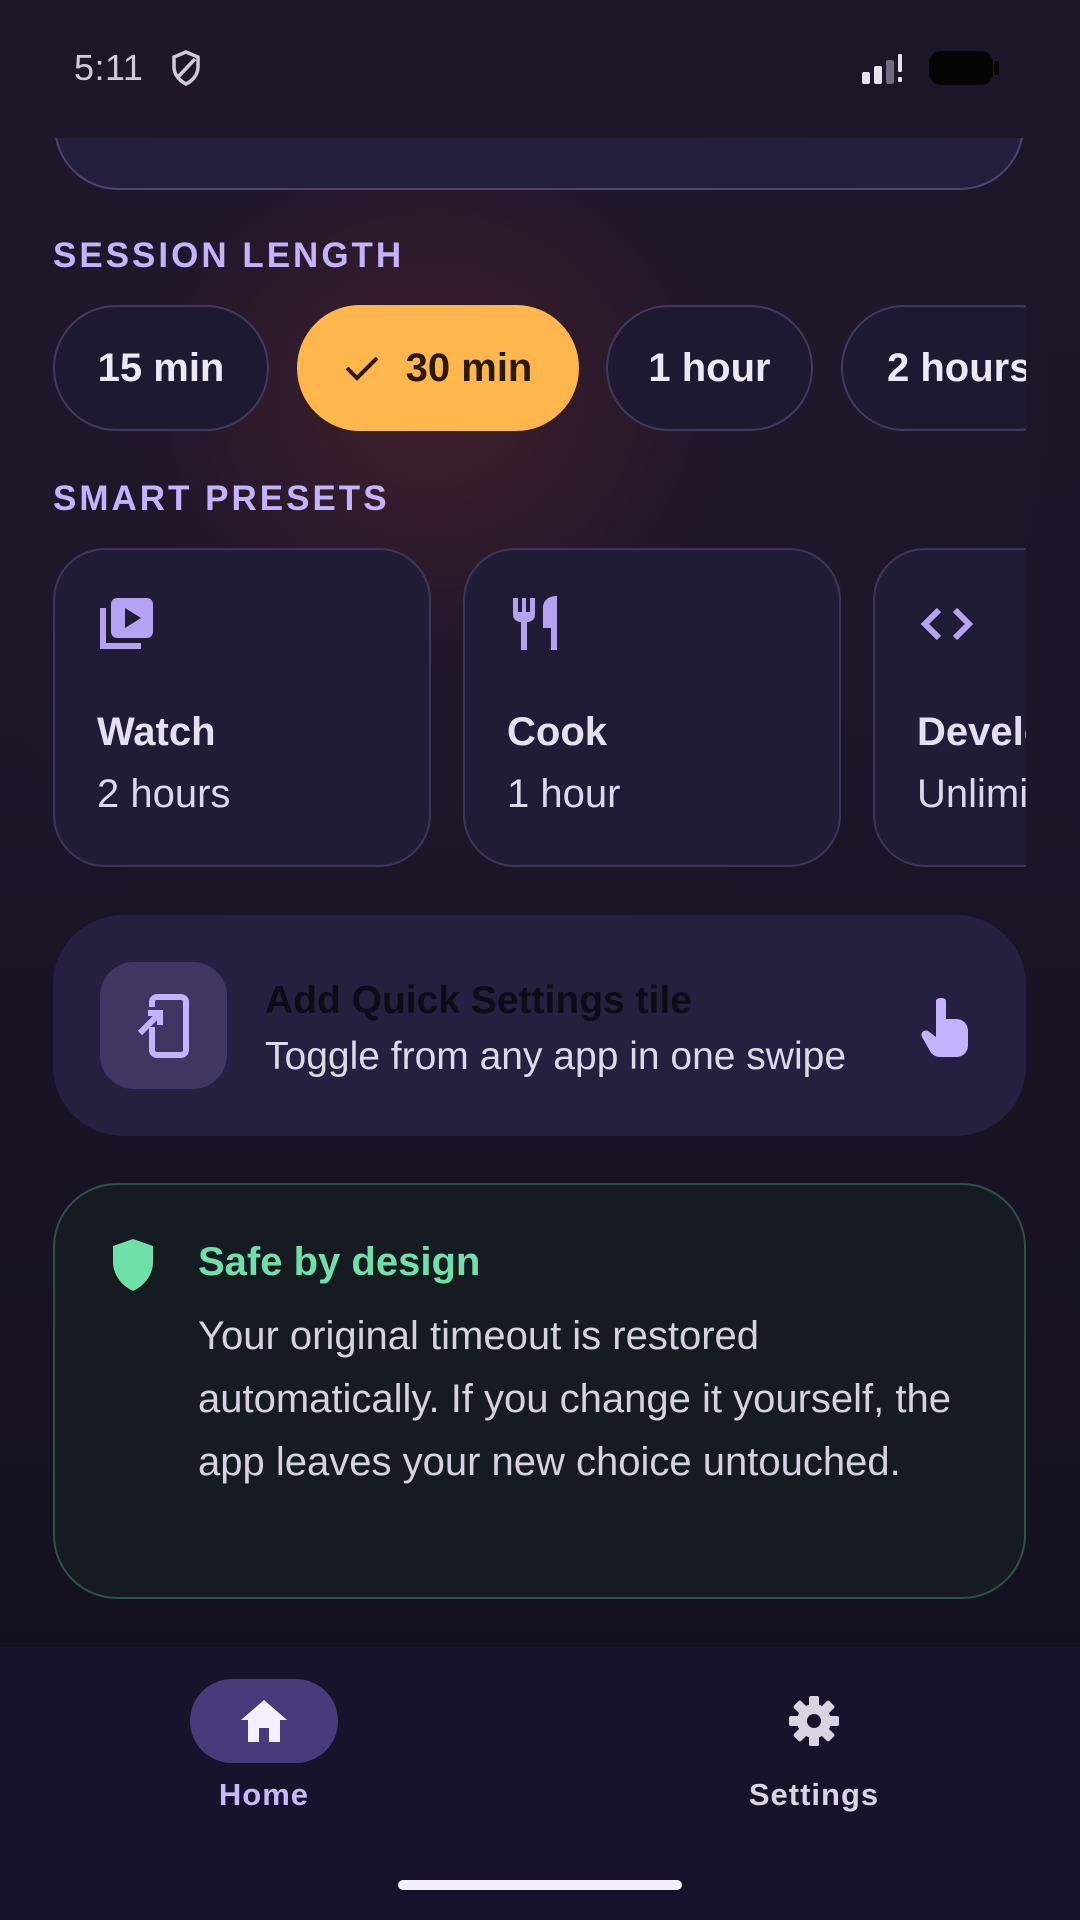 The image size is (1080, 1920). Describe the element at coordinates (652, 707) in the screenshot. I see `preset-card-cook: Cook 1 hour` at that location.